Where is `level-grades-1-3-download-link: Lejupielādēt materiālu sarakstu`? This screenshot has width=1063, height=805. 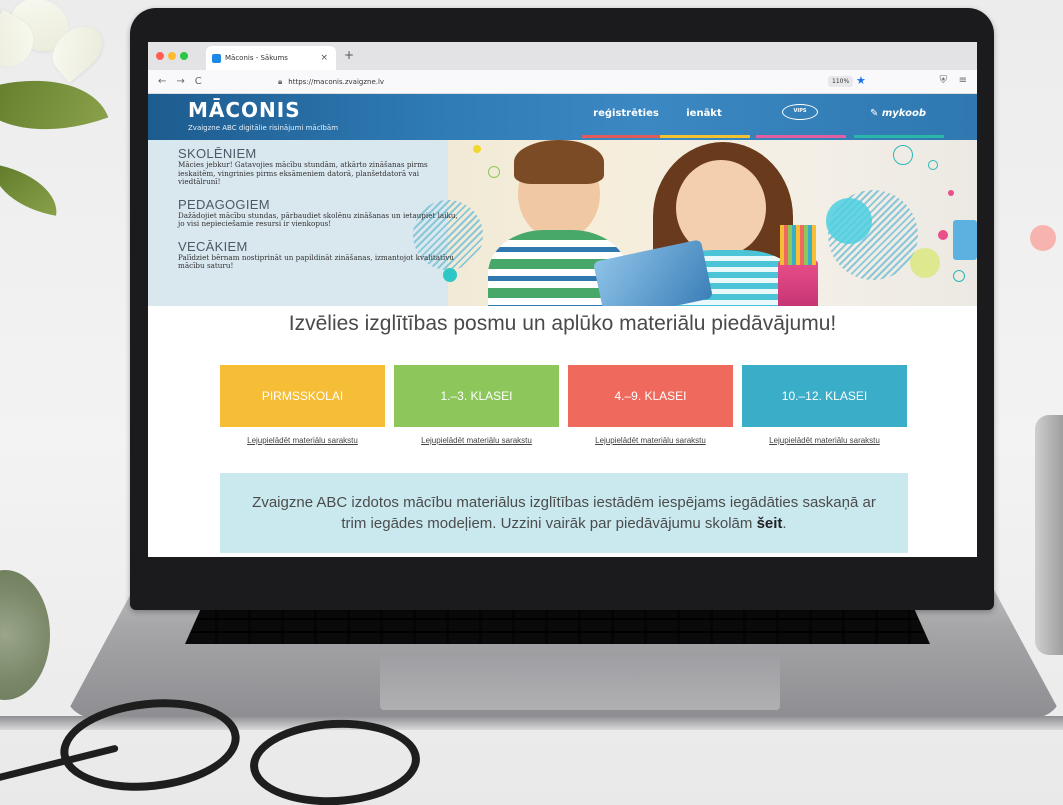 level-grades-1-3-download-link: Lejupielādēt materiālu sarakstu is located at coordinates (476, 440).